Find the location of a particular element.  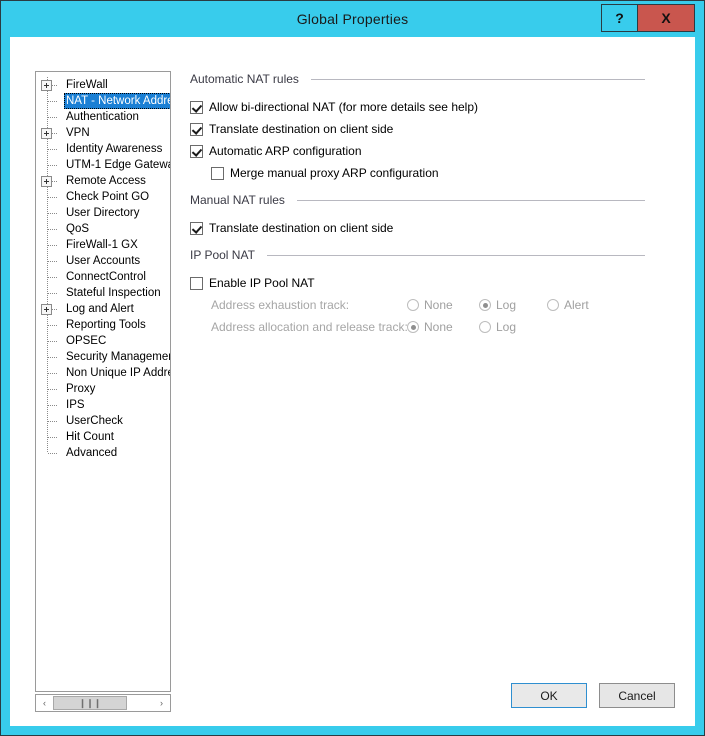

sidebar-item-label: UTM-1 Edge Gateway is located at coordinates (118, 165).